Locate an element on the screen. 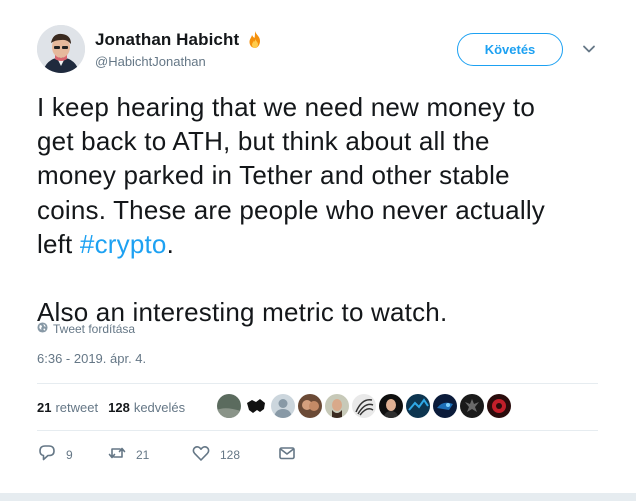 The image size is (636, 501). heart-icon is located at coordinates (201, 454).